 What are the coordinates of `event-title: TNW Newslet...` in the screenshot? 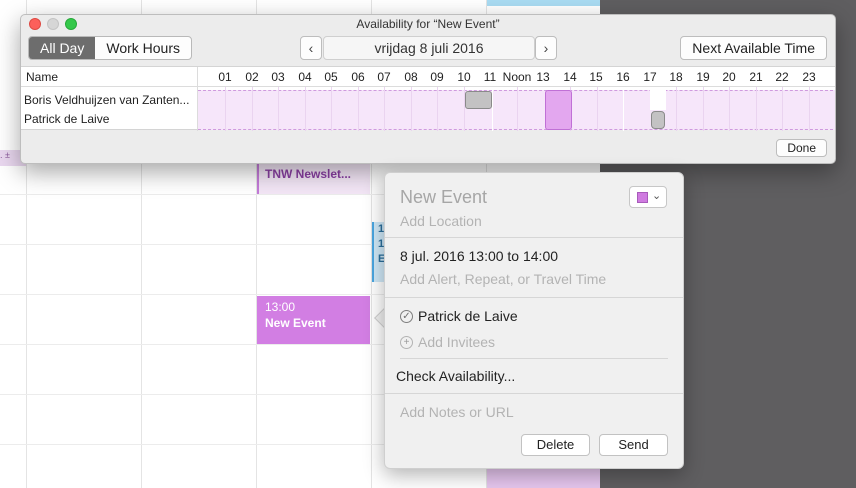 It's located at (308, 174).